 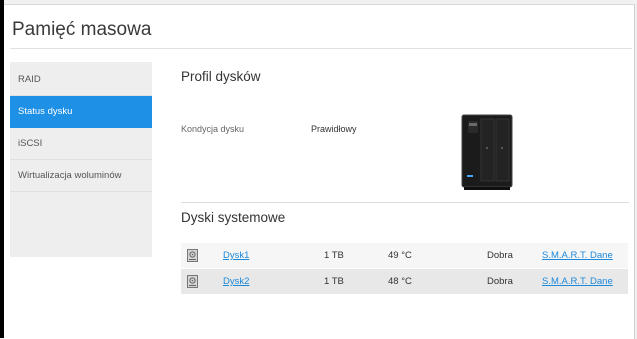 I want to click on disk-name-link: Dysk2, so click(x=236, y=281).